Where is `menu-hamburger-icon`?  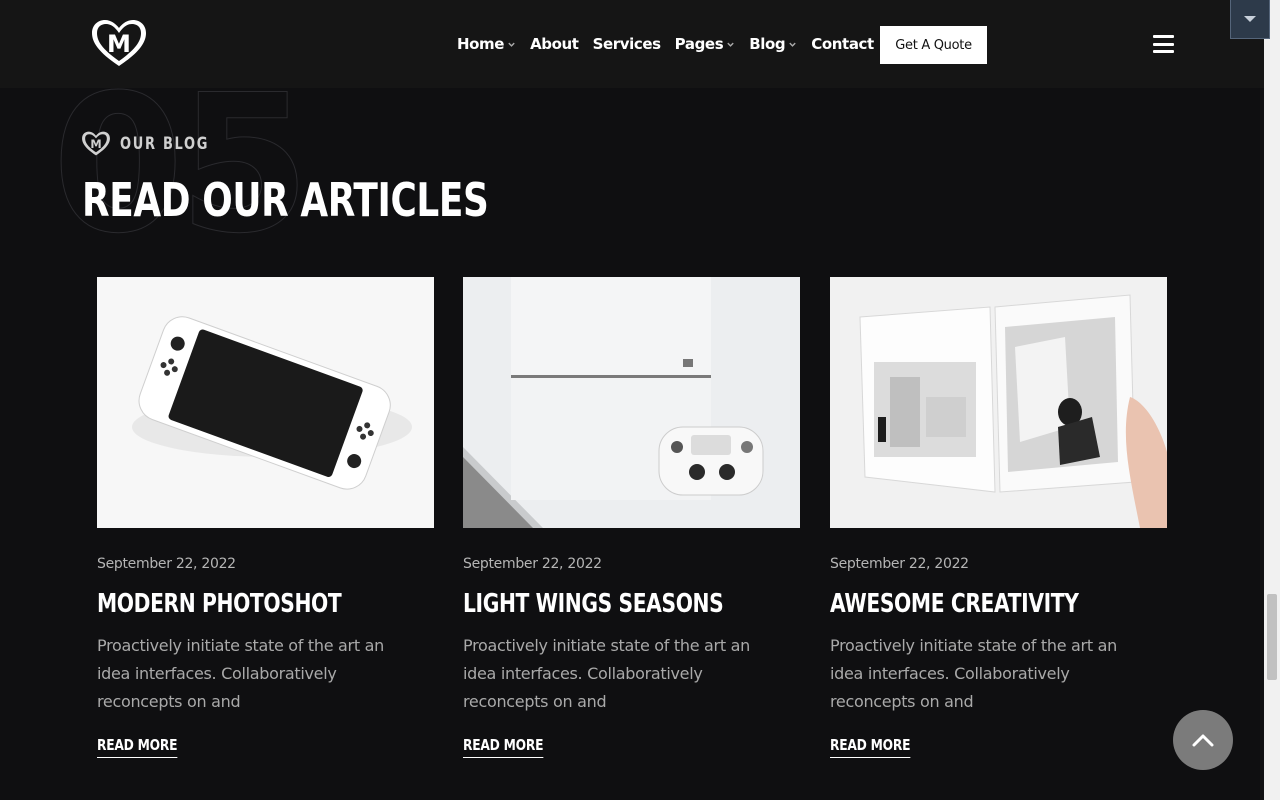 menu-hamburger-icon is located at coordinates (1163, 44).